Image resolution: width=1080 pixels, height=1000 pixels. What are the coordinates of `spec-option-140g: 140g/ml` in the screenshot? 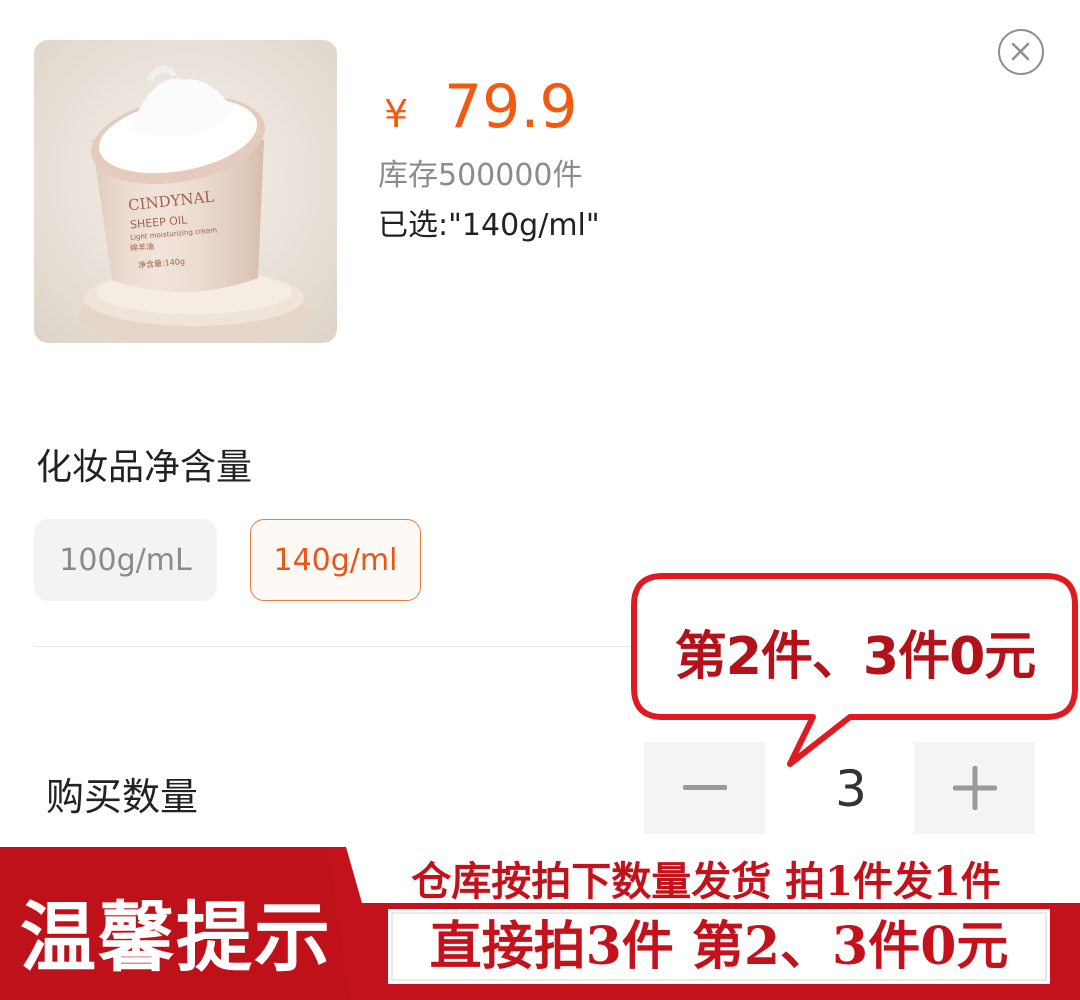 It's located at (335, 560).